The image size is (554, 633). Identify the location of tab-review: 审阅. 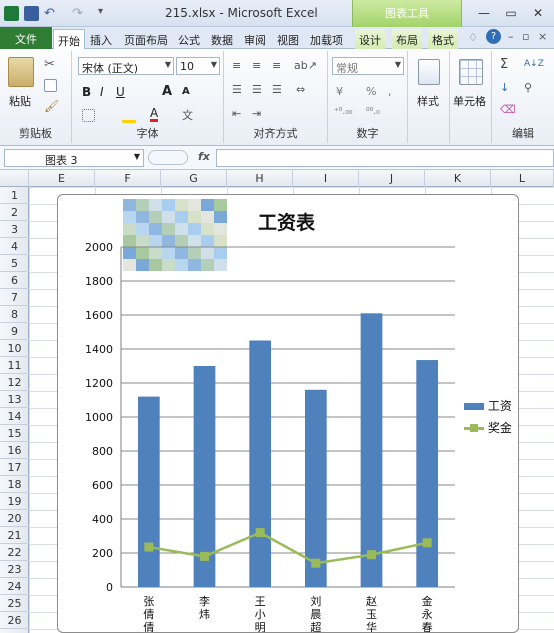
(255, 39).